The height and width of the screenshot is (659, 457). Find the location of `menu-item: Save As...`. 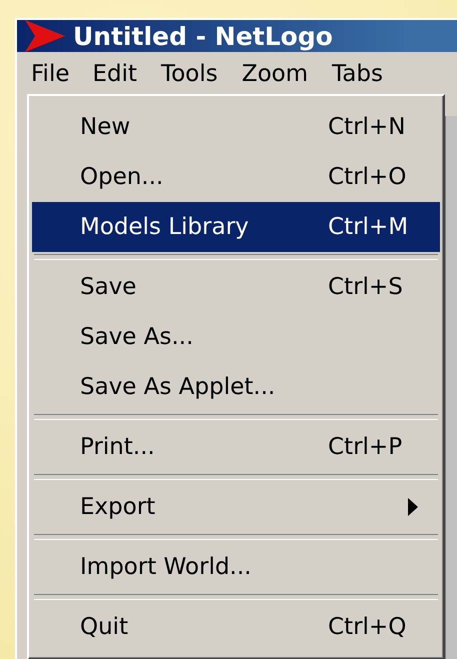

menu-item: Save As... is located at coordinates (236, 337).